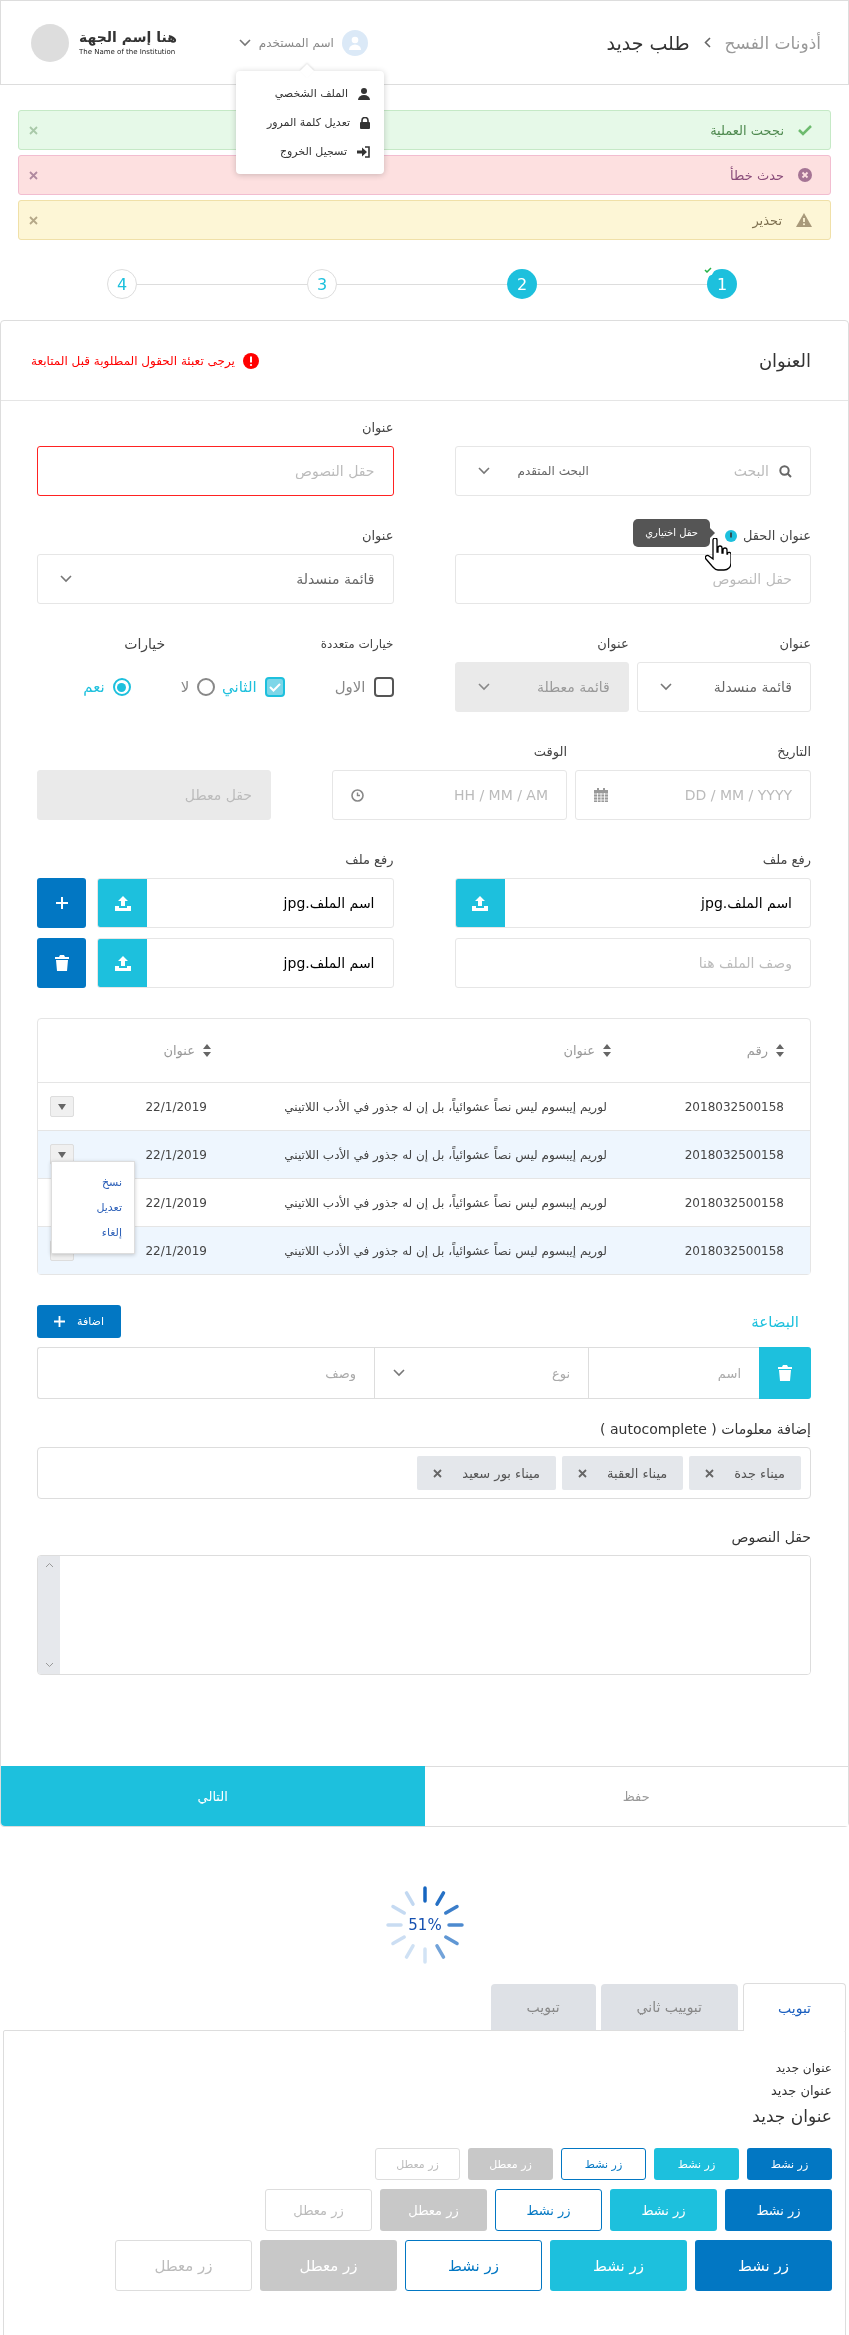  I want to click on page-title: طلب جديد, so click(648, 42).